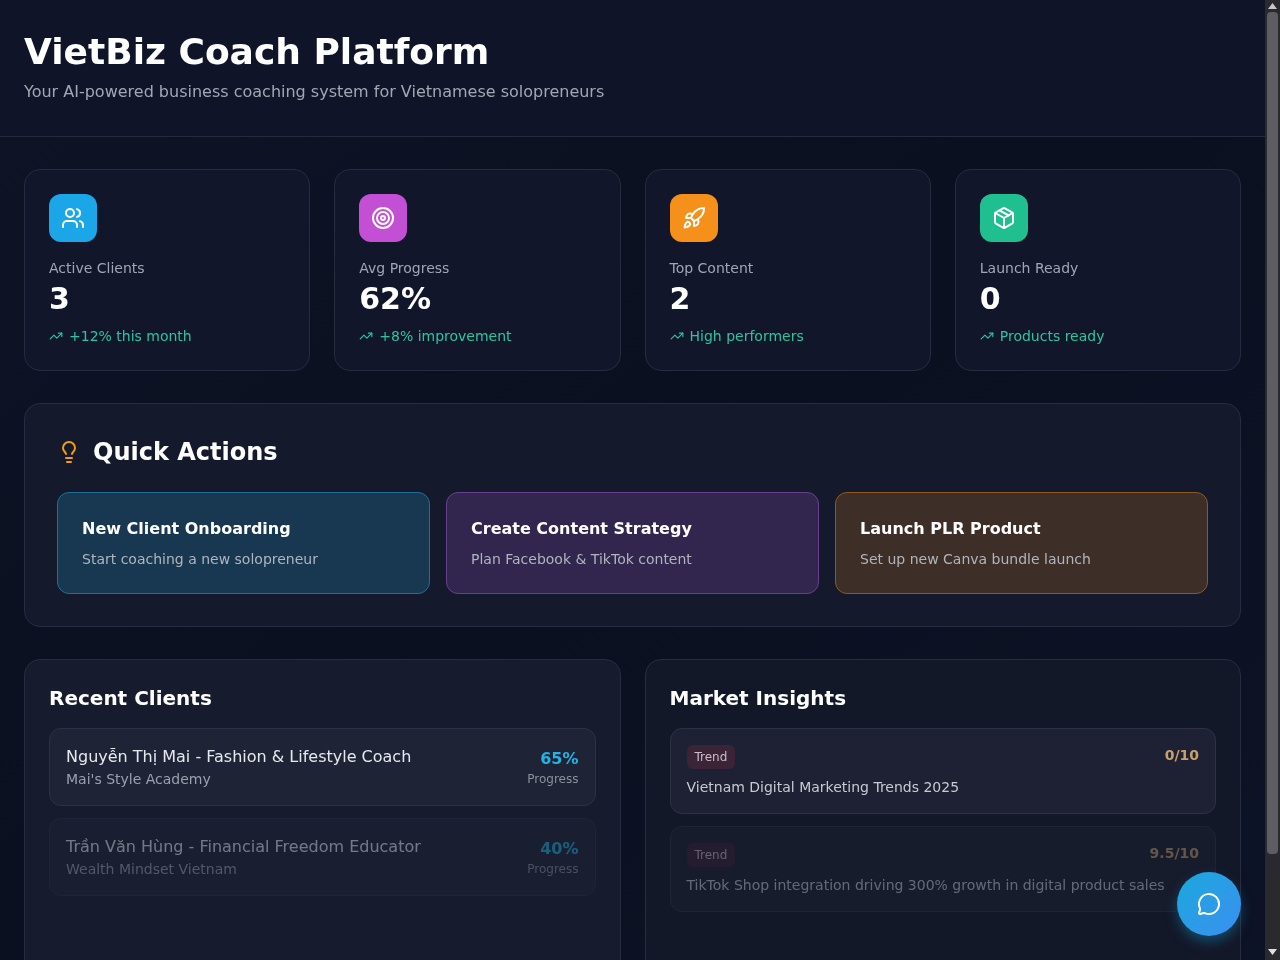 The image size is (1280, 960). I want to click on client-business: Wealth Mindset Vietnam, so click(152, 869).